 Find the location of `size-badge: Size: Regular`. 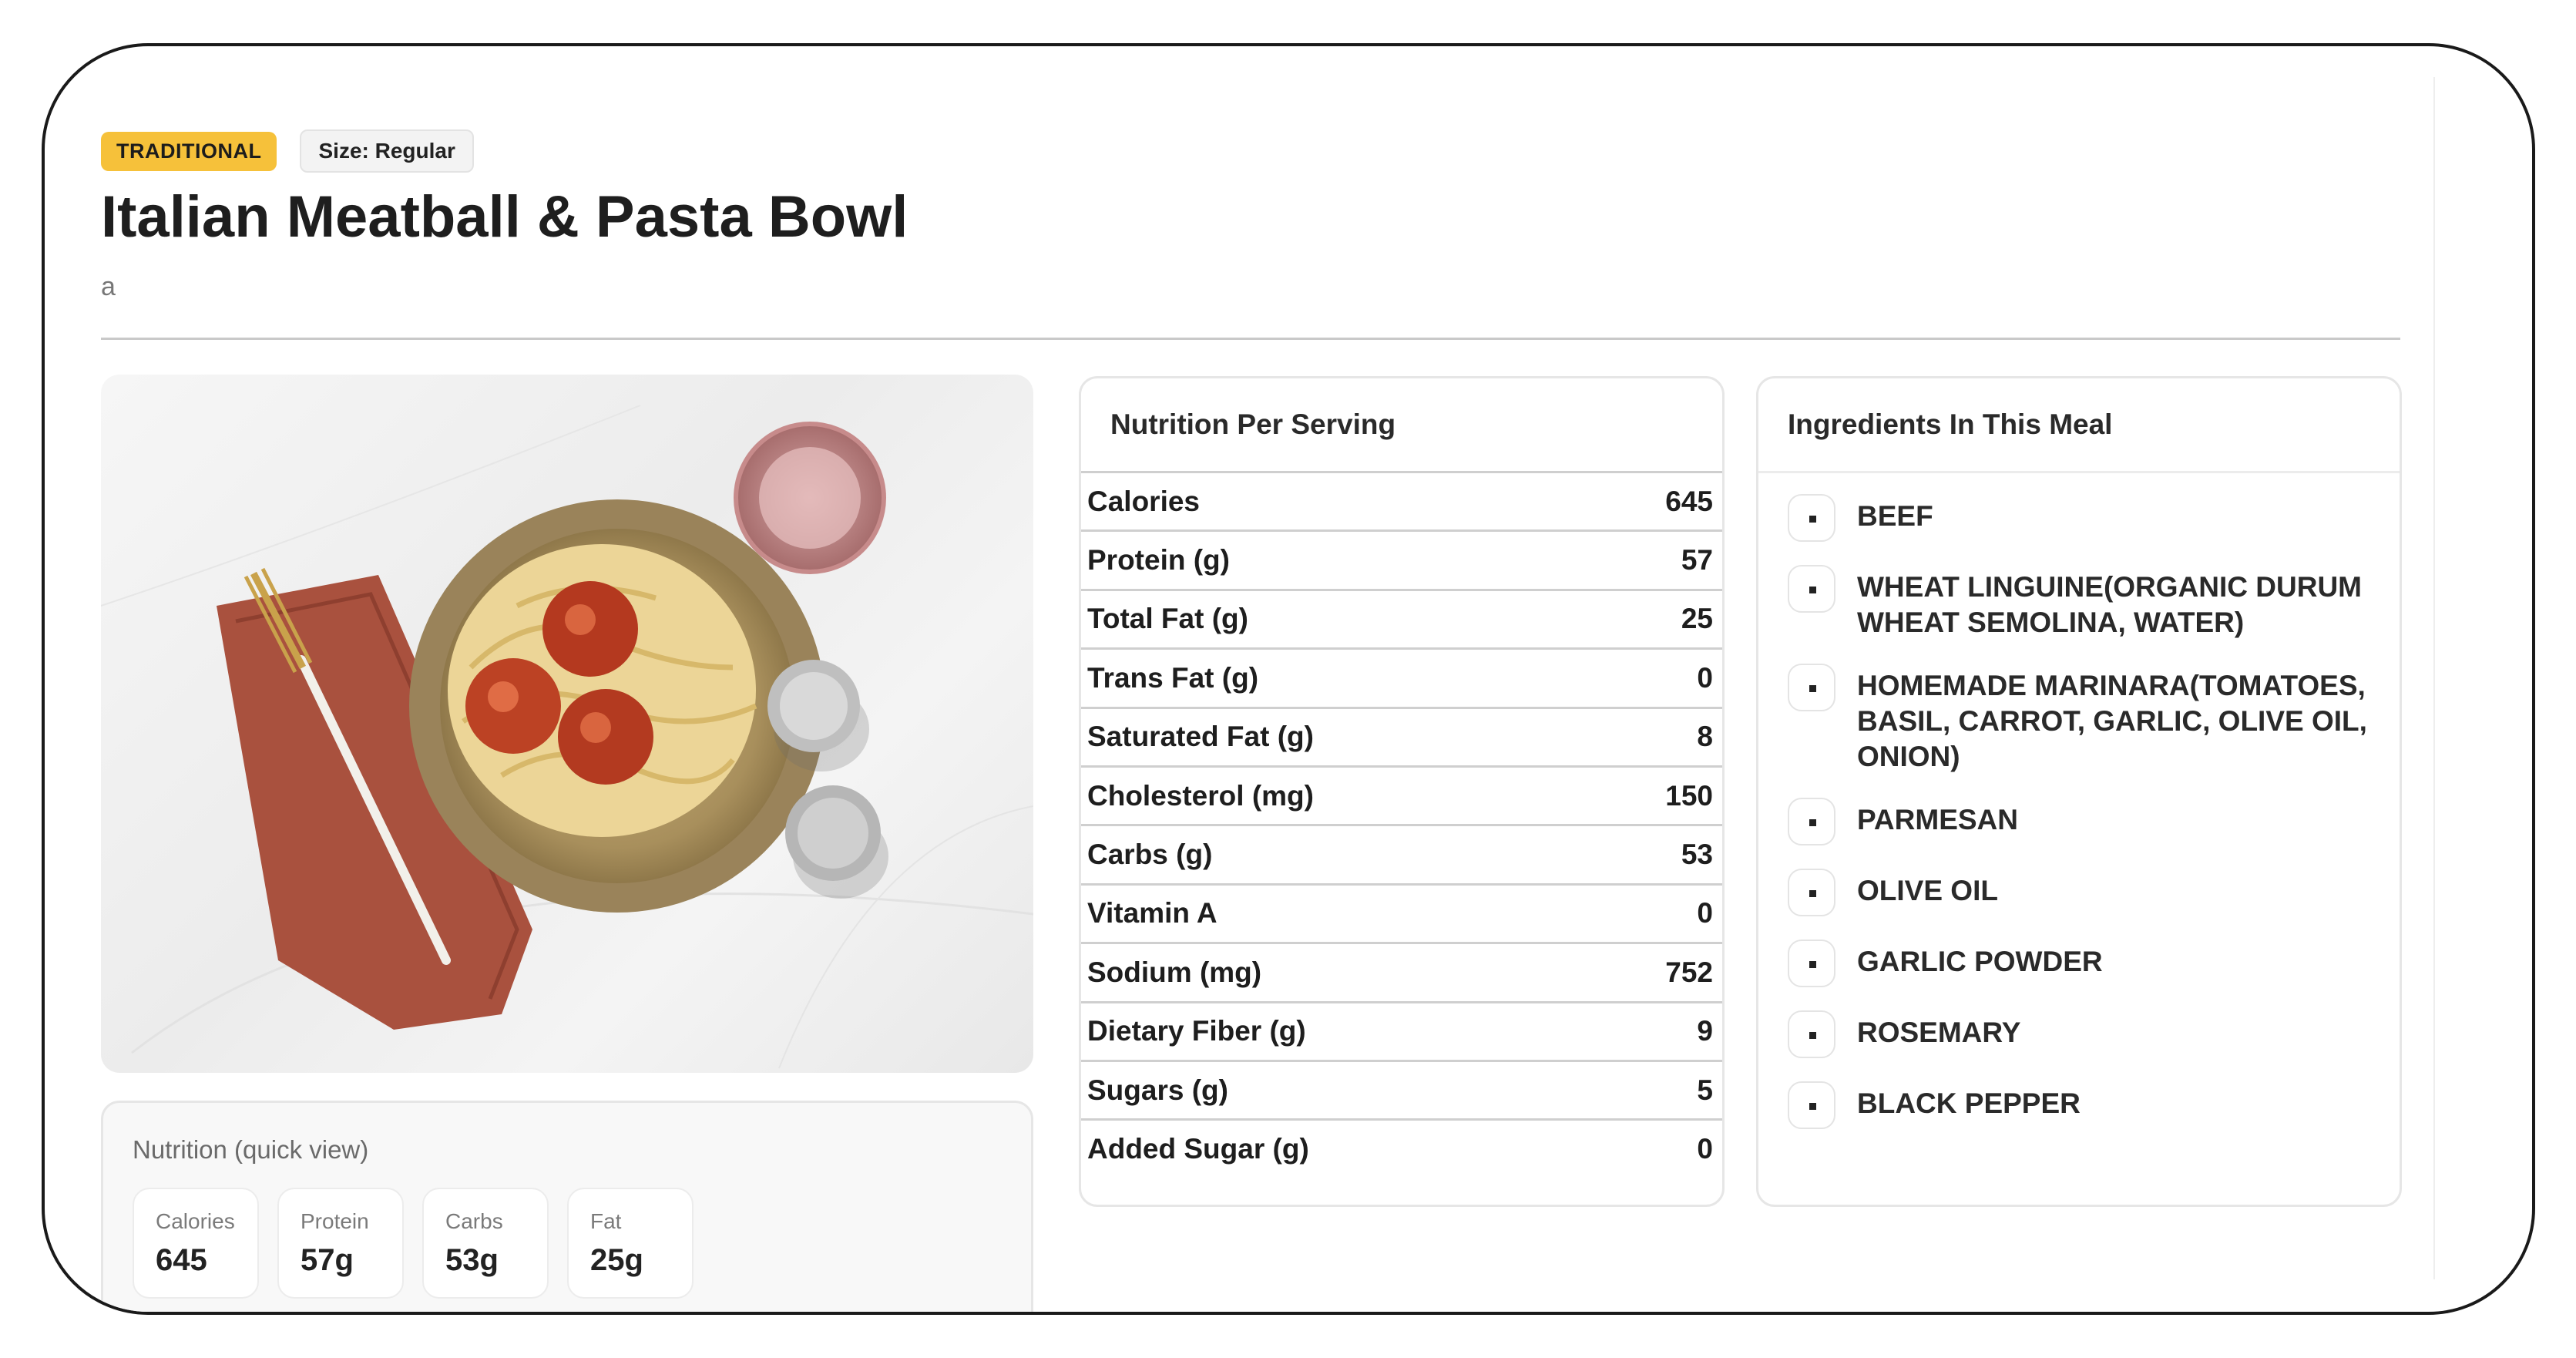

size-badge: Size: Regular is located at coordinates (387, 151).